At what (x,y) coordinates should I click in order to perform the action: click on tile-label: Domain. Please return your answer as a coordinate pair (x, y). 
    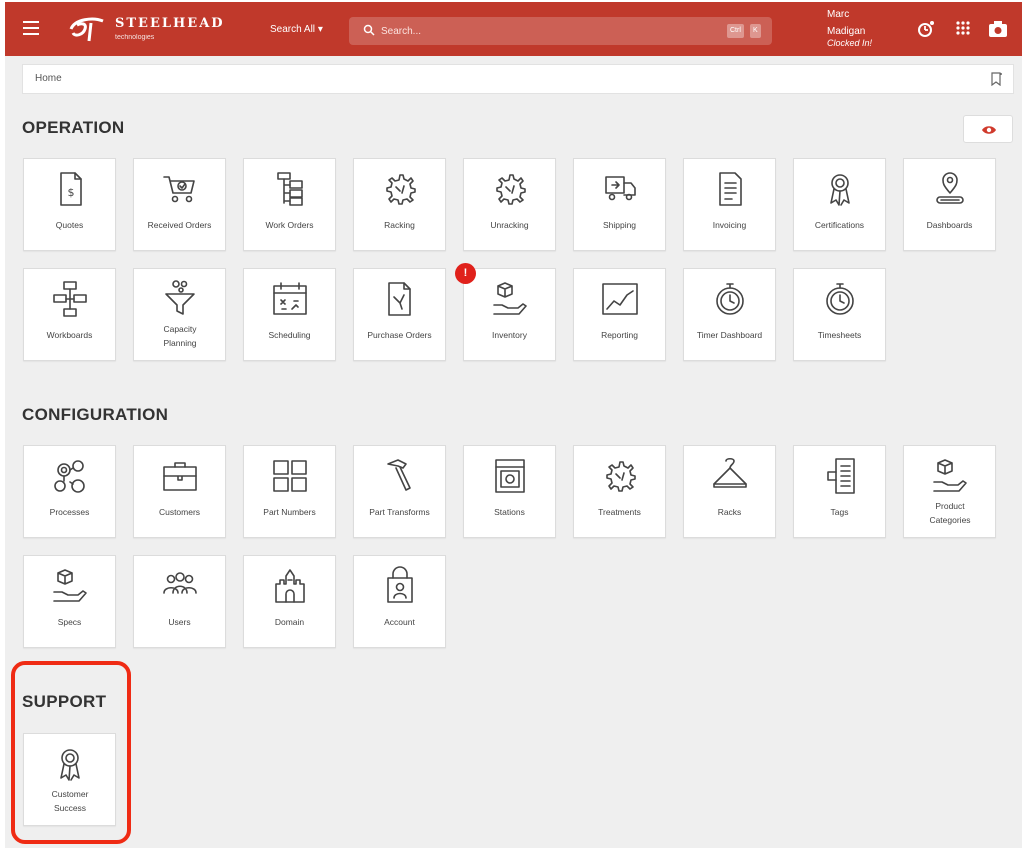
    Looking at the image, I should click on (289, 622).